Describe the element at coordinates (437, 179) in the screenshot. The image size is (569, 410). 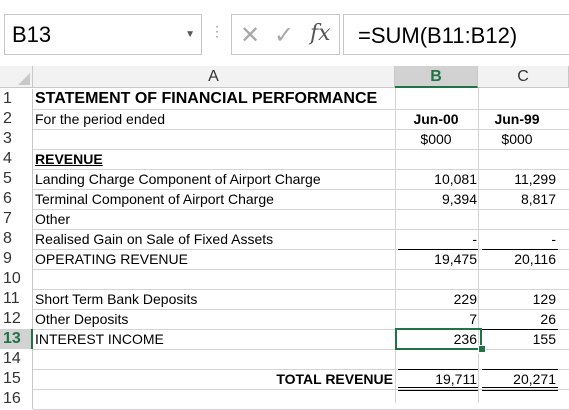
I see `cell-b5: 10,081` at that location.